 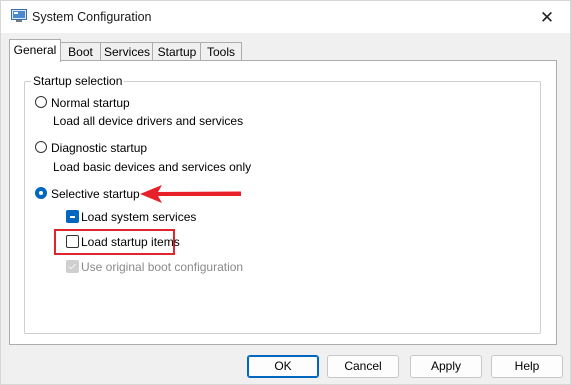 I want to click on tab-services-label: Services, so click(x=126, y=52).